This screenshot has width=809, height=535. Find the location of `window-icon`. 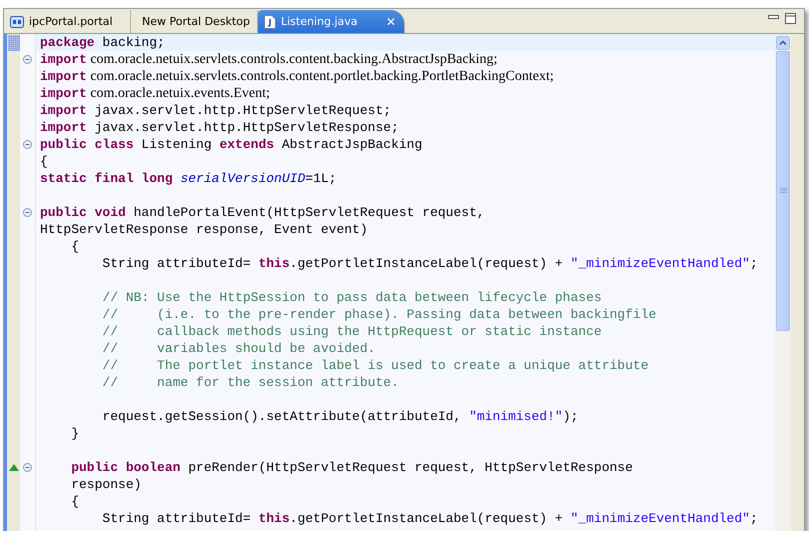

window-icon is located at coordinates (17, 22).